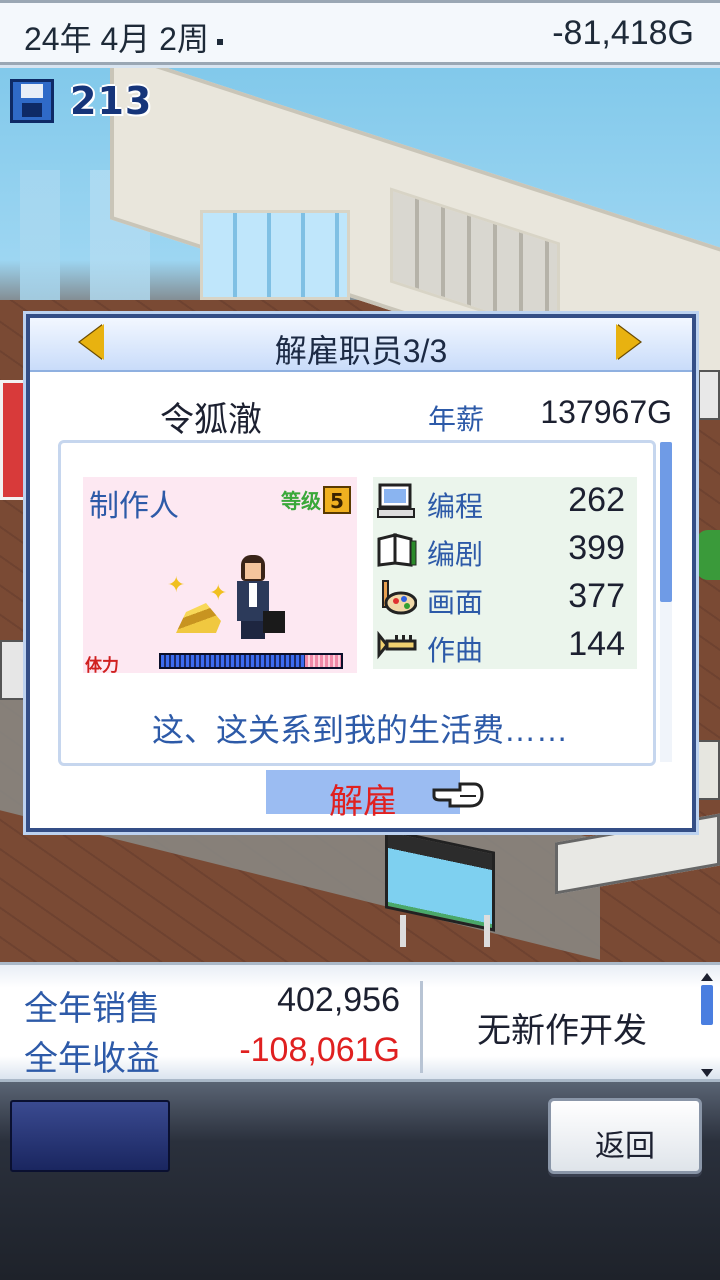 The height and width of the screenshot is (1280, 720). Describe the element at coordinates (13, 670) in the screenshot. I see `office-shelf` at that location.